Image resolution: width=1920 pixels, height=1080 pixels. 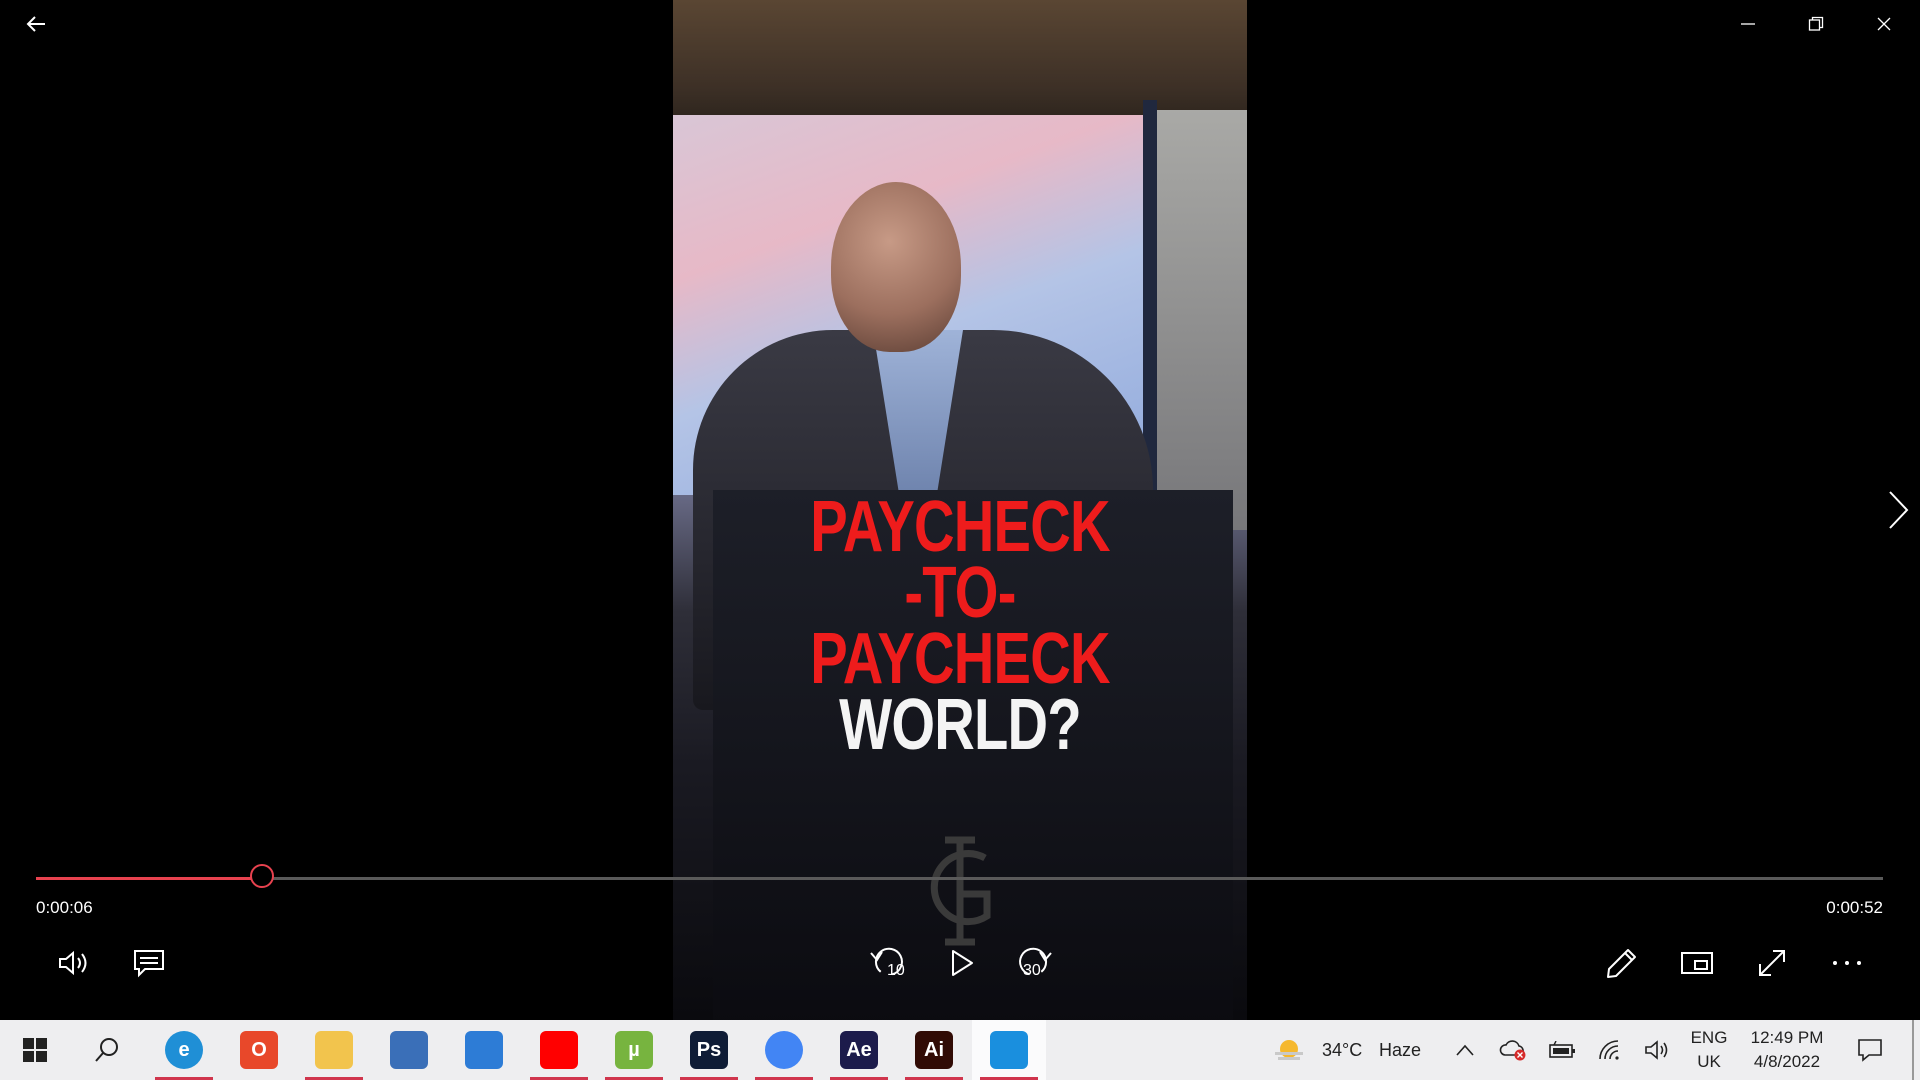 I want to click on taskbar-app-youtube, so click(x=559, y=1050).